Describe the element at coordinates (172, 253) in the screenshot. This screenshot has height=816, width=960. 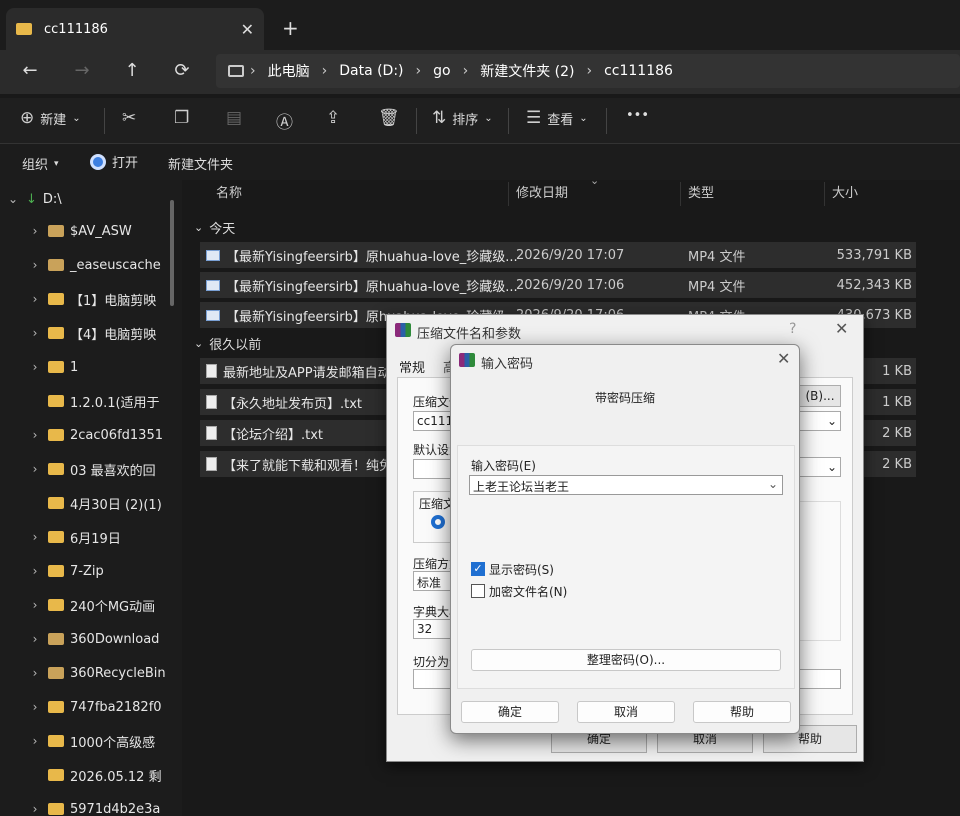
I see `sidebar-scrollbar` at that location.